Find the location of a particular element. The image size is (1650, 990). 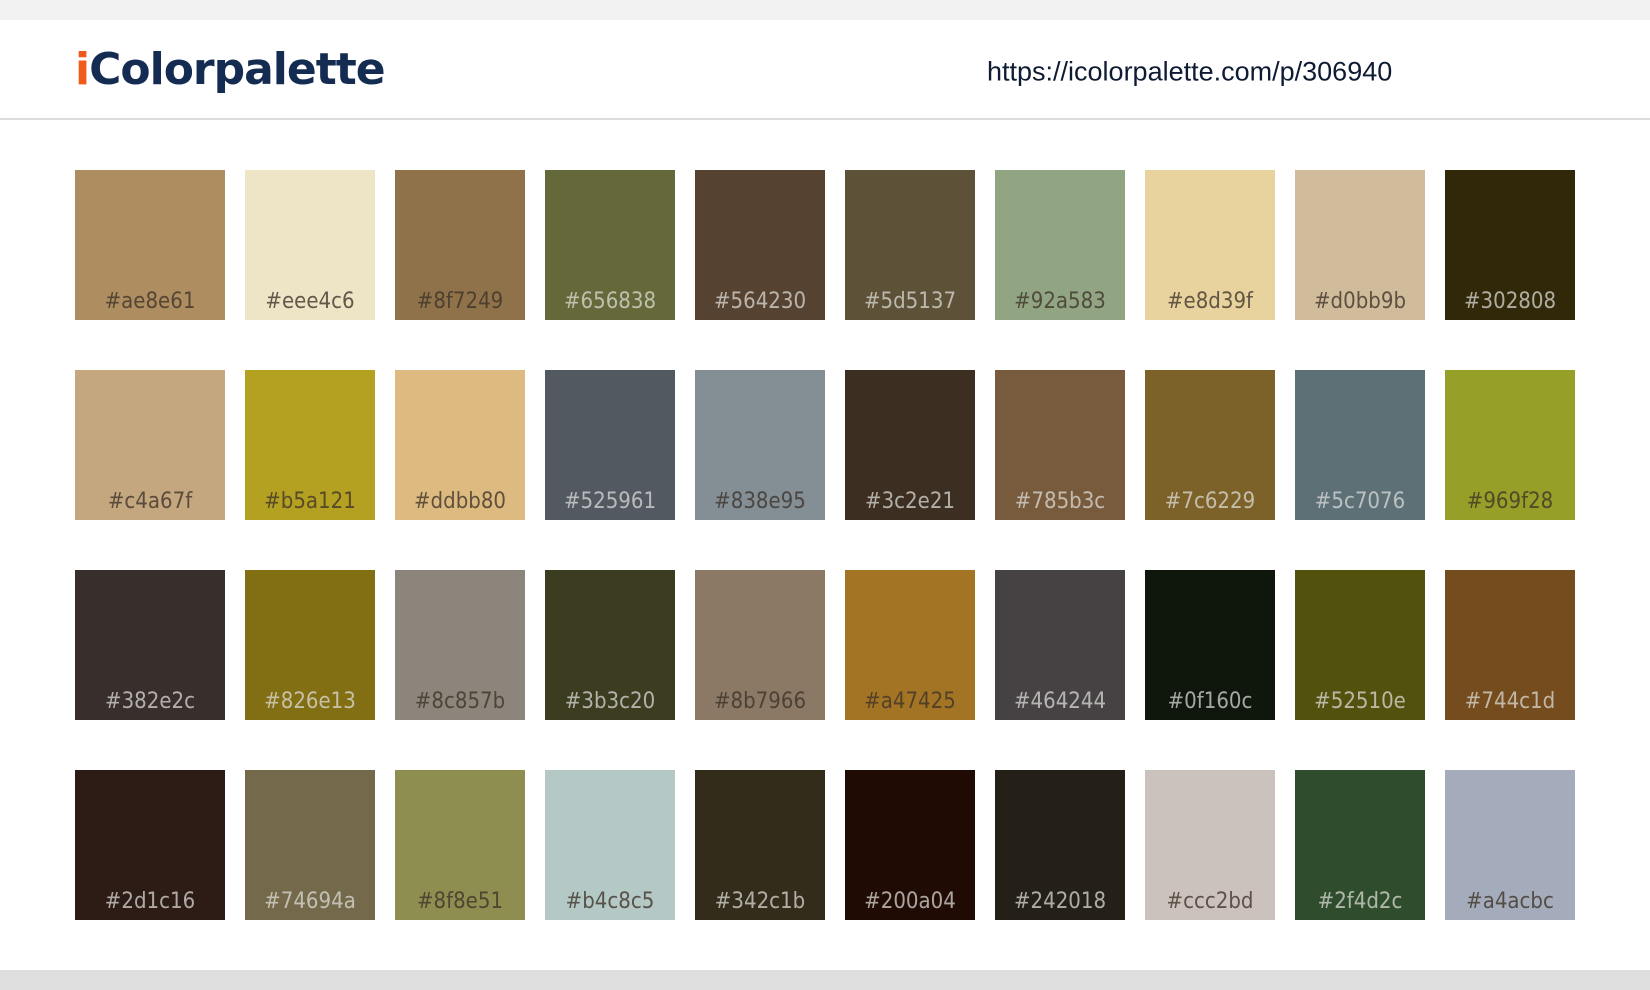

swatch-hex-label: #52510e is located at coordinates (1360, 701).